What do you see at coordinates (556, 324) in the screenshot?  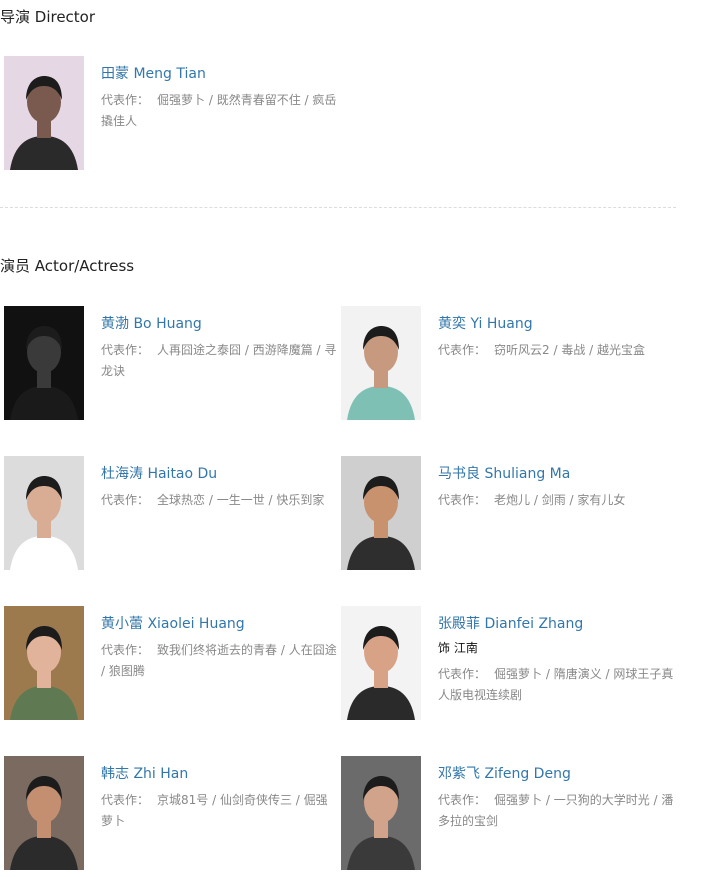 I see `person-name-link: 黄奕 Yi Huang` at bounding box center [556, 324].